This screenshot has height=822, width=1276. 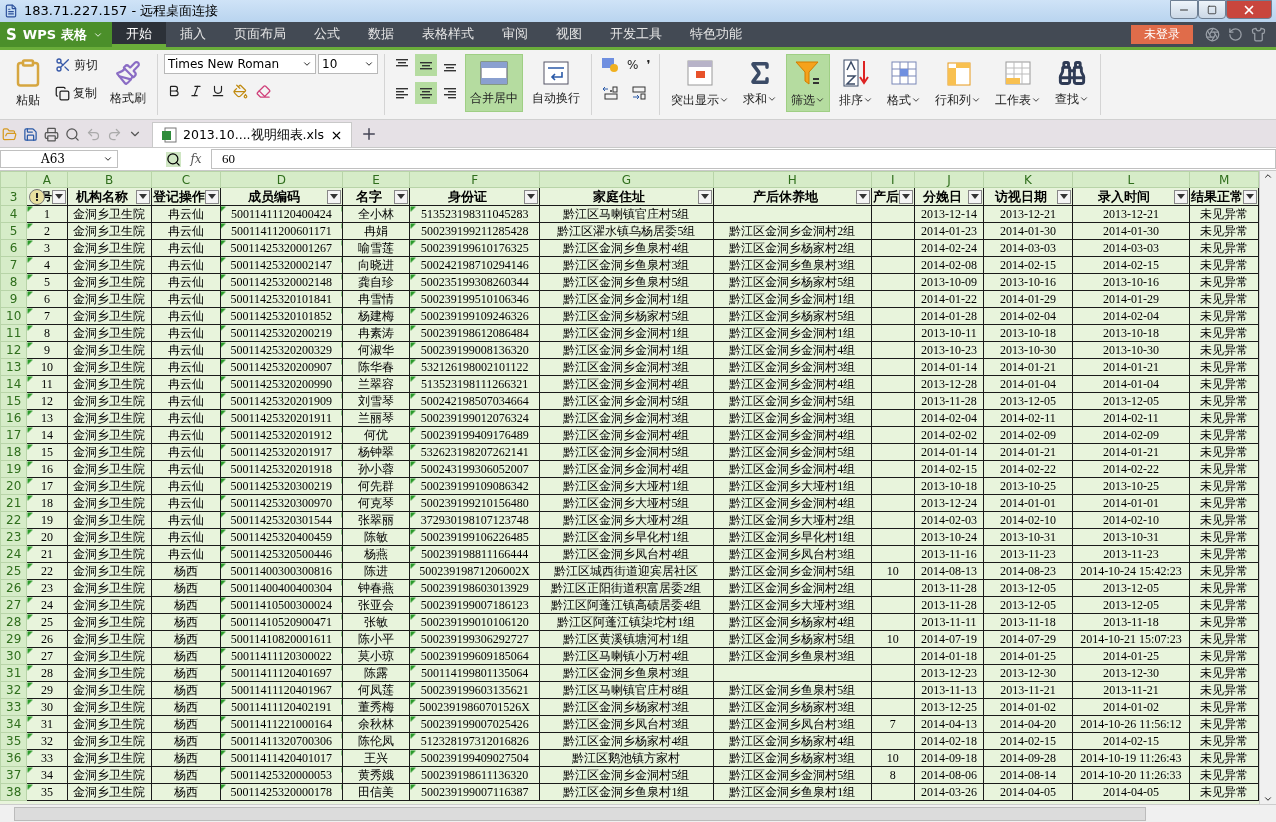 I want to click on column-letter: F, so click(x=474, y=179).